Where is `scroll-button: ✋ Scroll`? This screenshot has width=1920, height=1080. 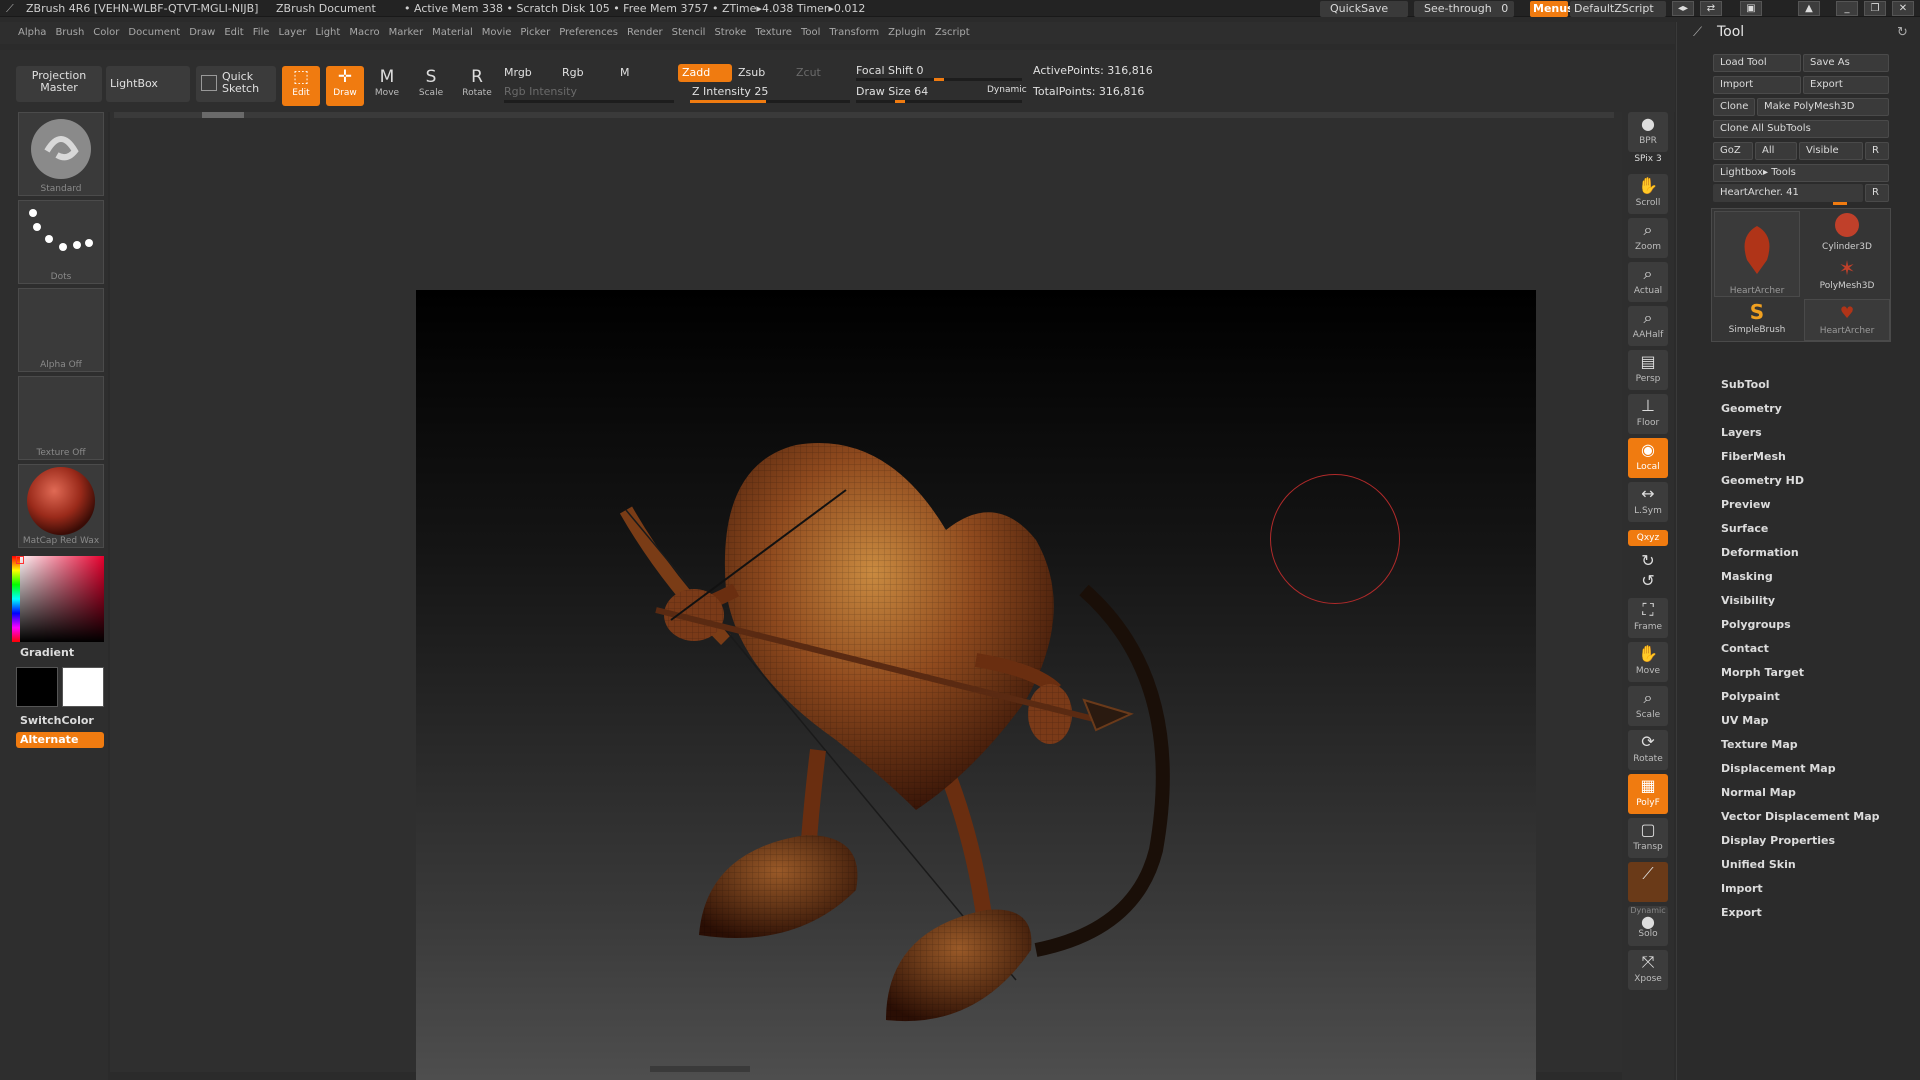
scroll-button: ✋ Scroll is located at coordinates (1648, 194).